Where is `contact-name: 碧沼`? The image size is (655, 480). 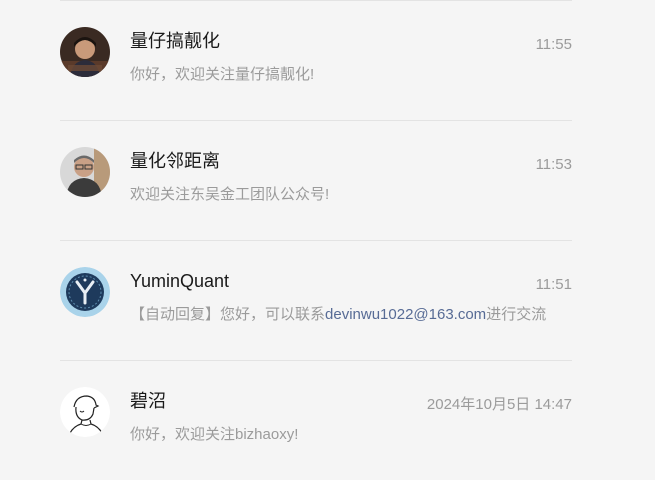
contact-name: 碧沼 is located at coordinates (148, 401).